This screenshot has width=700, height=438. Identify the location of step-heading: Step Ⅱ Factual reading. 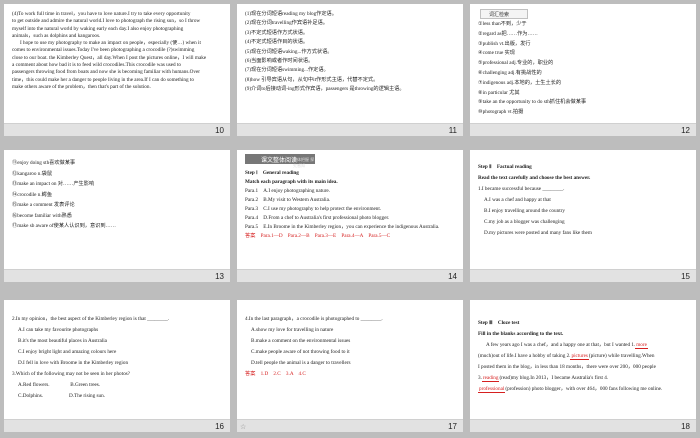
(505, 167).